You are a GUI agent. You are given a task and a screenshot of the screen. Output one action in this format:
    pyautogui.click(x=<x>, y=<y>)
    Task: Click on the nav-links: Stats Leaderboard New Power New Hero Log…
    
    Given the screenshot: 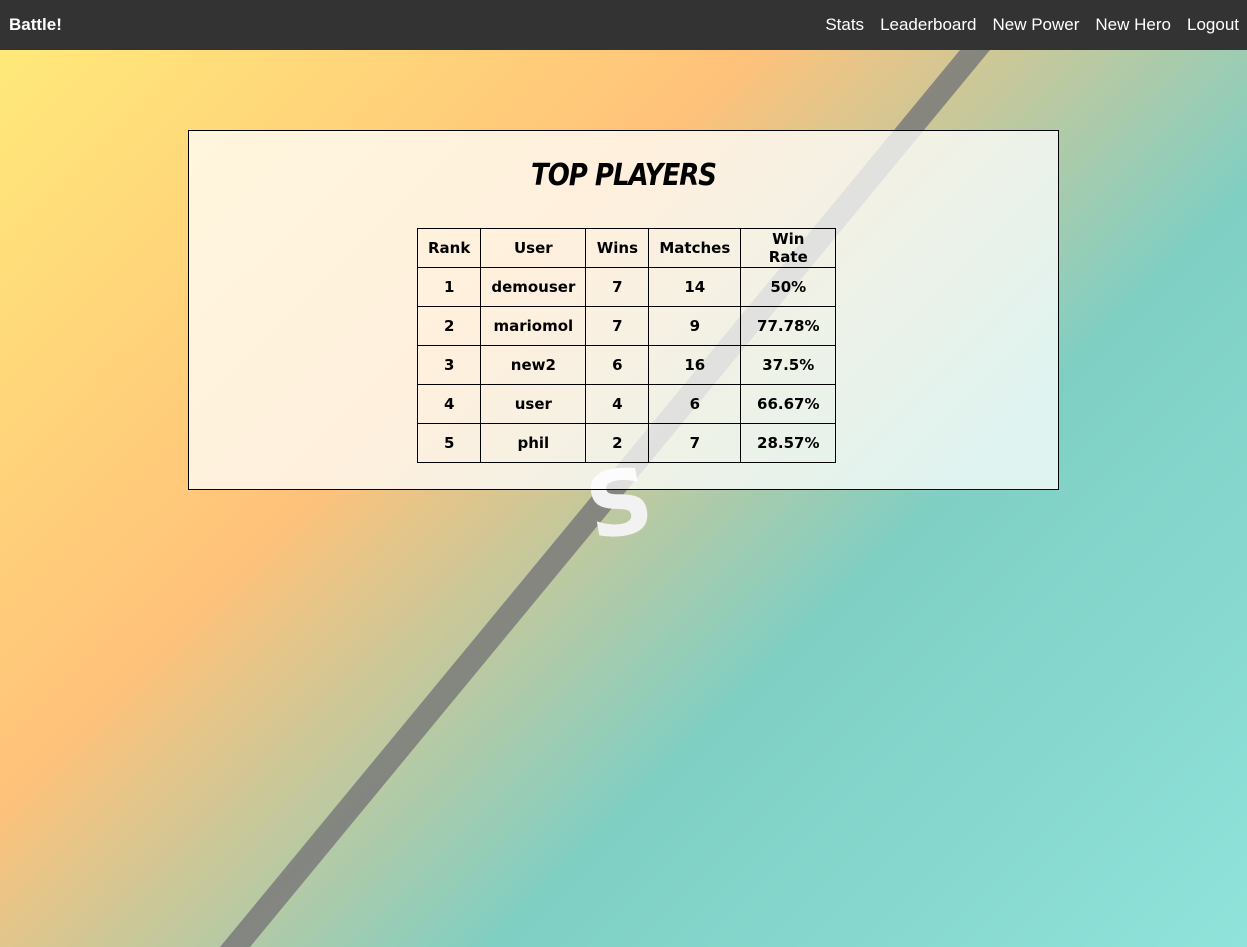 What is the action you would take?
    pyautogui.click(x=1024, y=25)
    